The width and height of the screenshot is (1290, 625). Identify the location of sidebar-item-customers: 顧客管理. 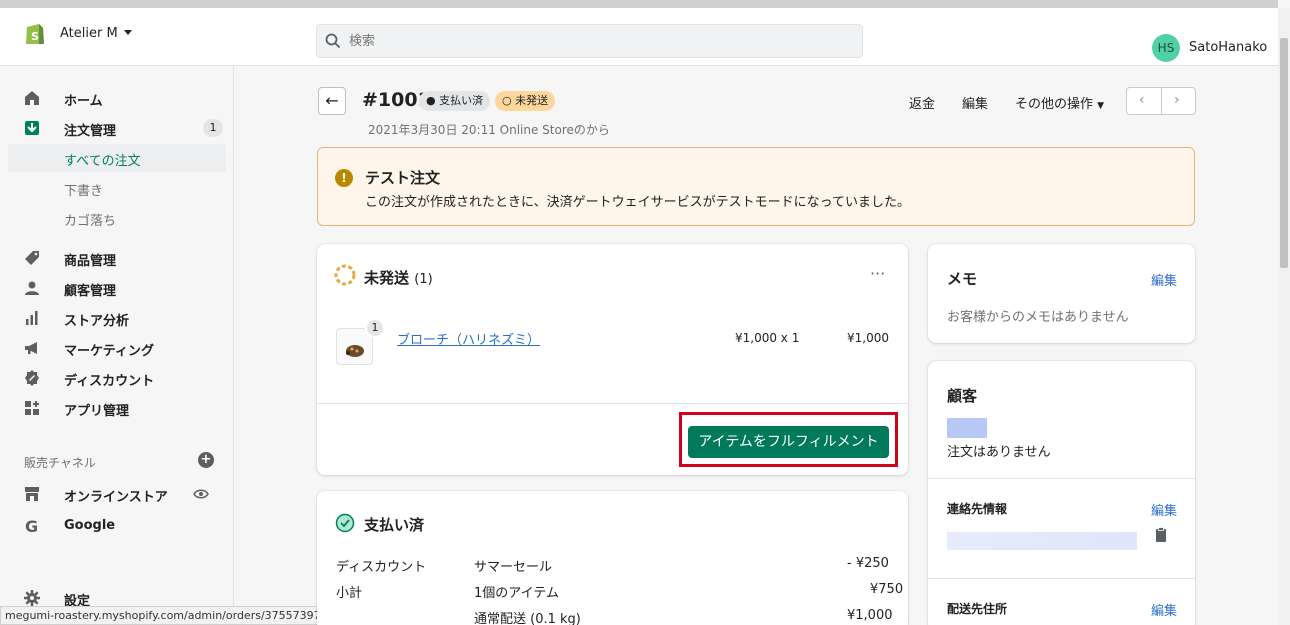
(117, 288).